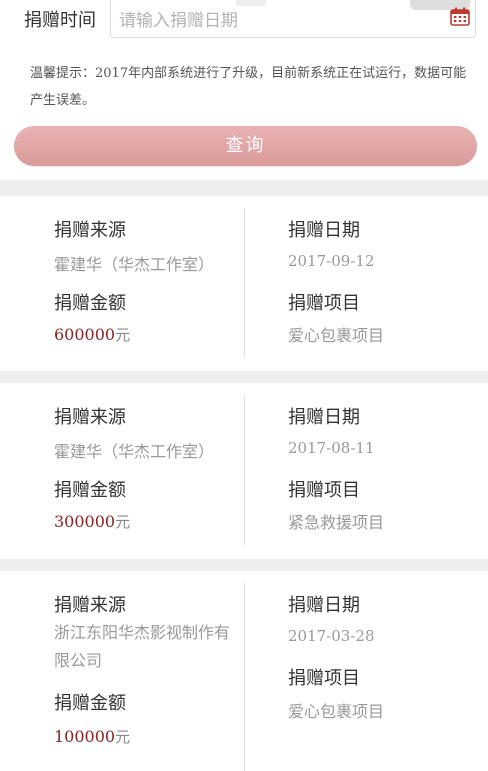 Image resolution: width=488 pixels, height=771 pixels. Describe the element at coordinates (92, 736) in the screenshot. I see `amount-value: 100000元` at that location.